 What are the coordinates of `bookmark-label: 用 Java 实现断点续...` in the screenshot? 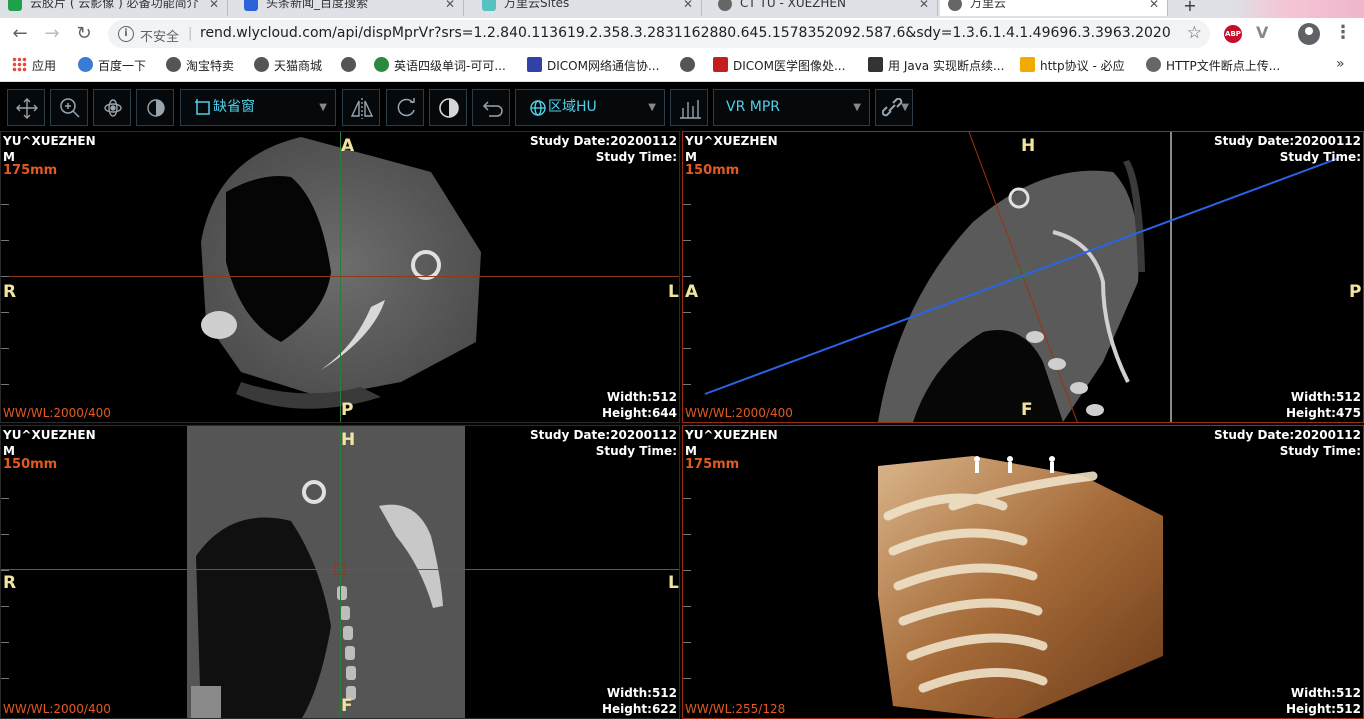 It's located at (946, 66).